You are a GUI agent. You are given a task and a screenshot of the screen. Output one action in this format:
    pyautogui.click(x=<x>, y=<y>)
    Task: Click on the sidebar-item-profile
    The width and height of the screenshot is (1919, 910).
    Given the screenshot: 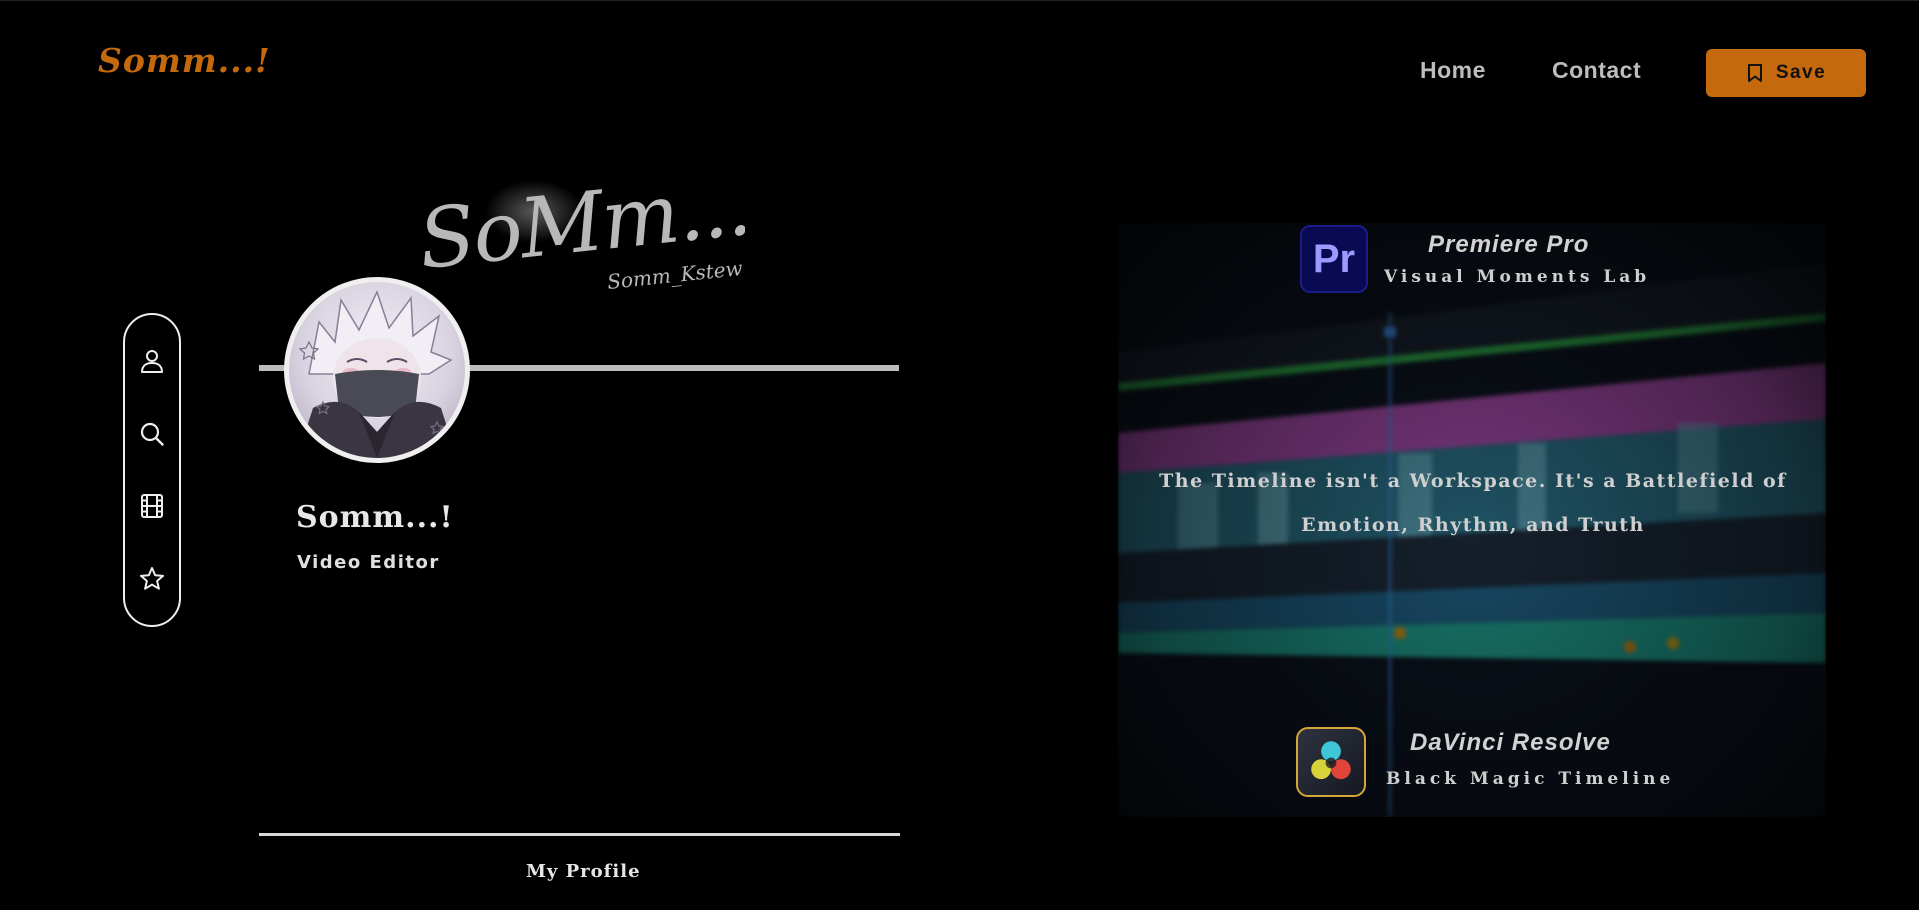 What is the action you would take?
    pyautogui.click(x=152, y=361)
    